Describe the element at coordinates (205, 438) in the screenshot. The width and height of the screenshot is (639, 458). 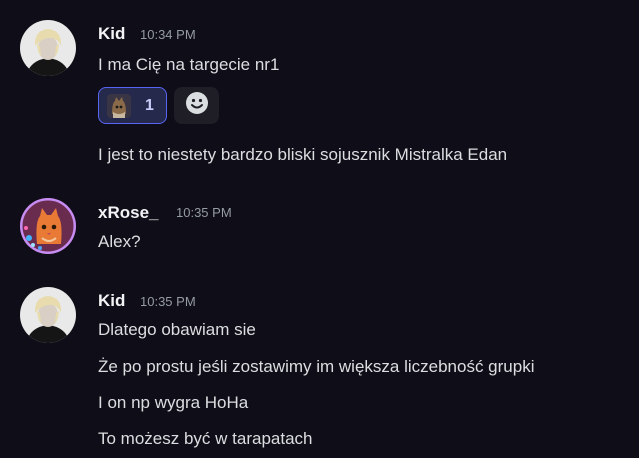
I see `message-text: To możesz być w tarapatach` at that location.